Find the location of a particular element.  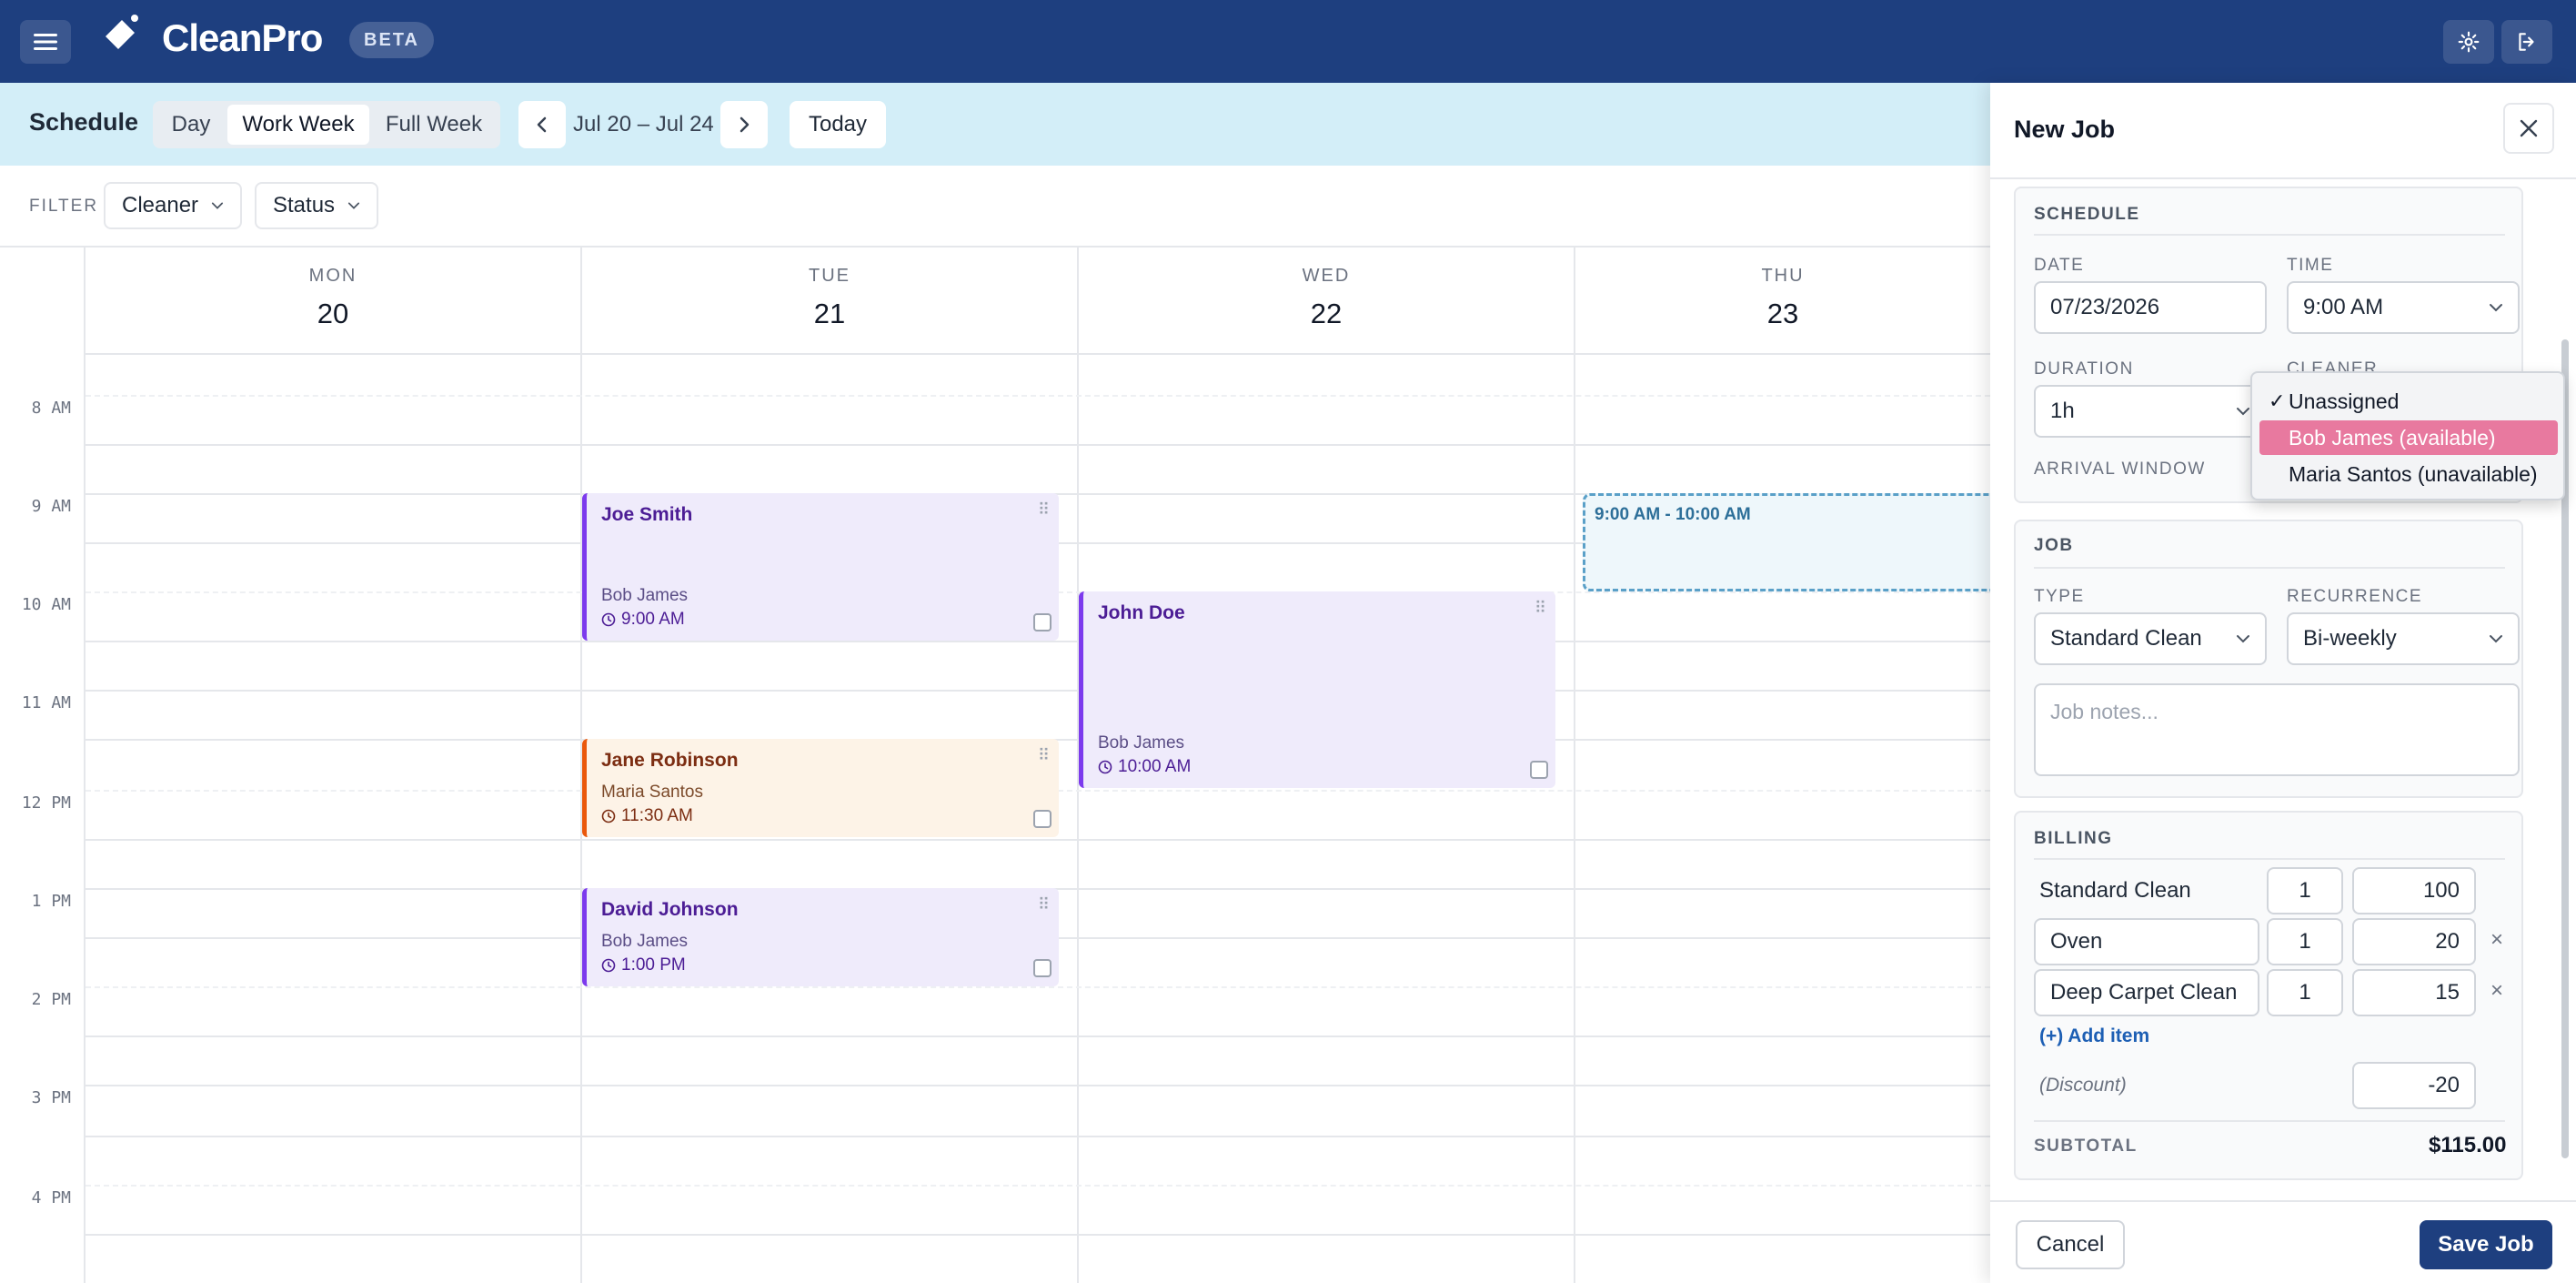

prev-week-button is located at coordinates (542, 125).